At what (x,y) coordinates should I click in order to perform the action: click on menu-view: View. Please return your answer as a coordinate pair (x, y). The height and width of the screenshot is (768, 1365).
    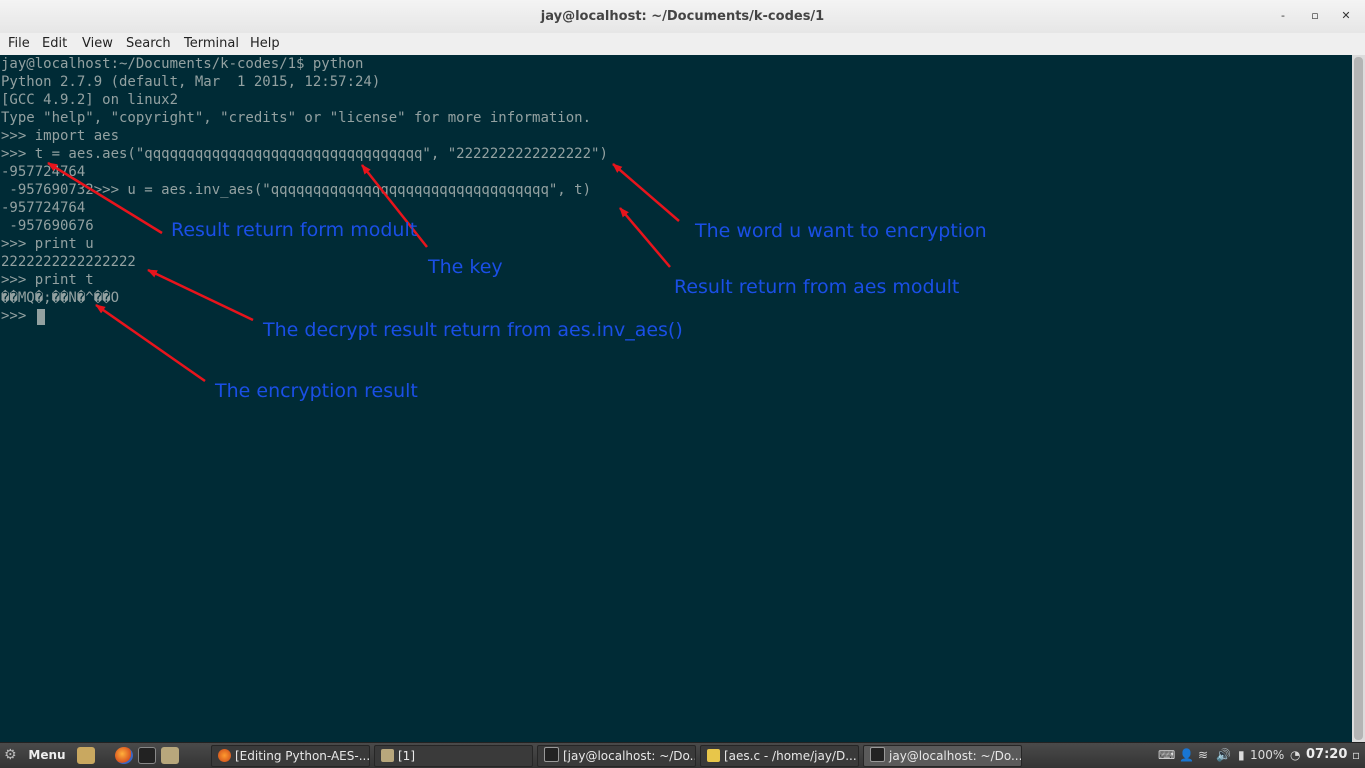
    Looking at the image, I should click on (97, 43).